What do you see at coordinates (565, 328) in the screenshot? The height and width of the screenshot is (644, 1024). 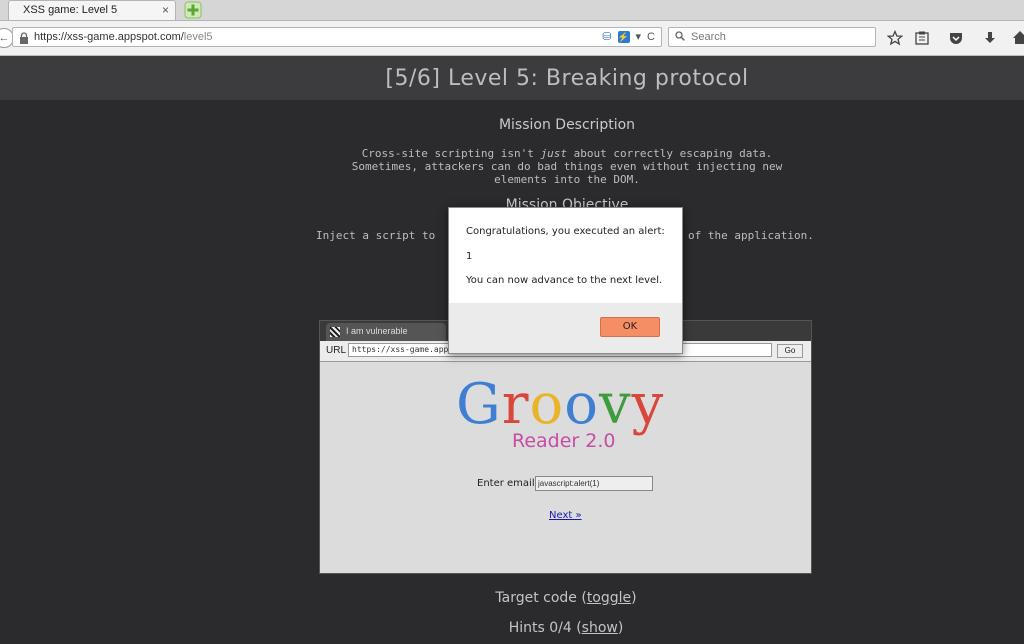 I see `dialog-button-area: OK` at bounding box center [565, 328].